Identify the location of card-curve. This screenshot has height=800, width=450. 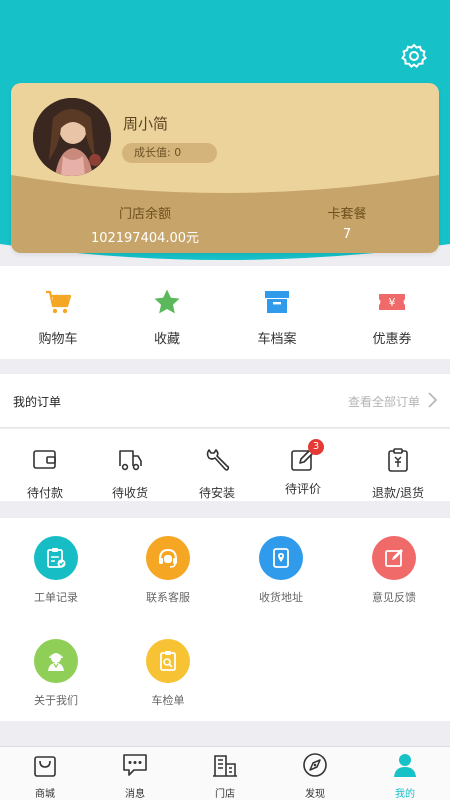
(225, 190).